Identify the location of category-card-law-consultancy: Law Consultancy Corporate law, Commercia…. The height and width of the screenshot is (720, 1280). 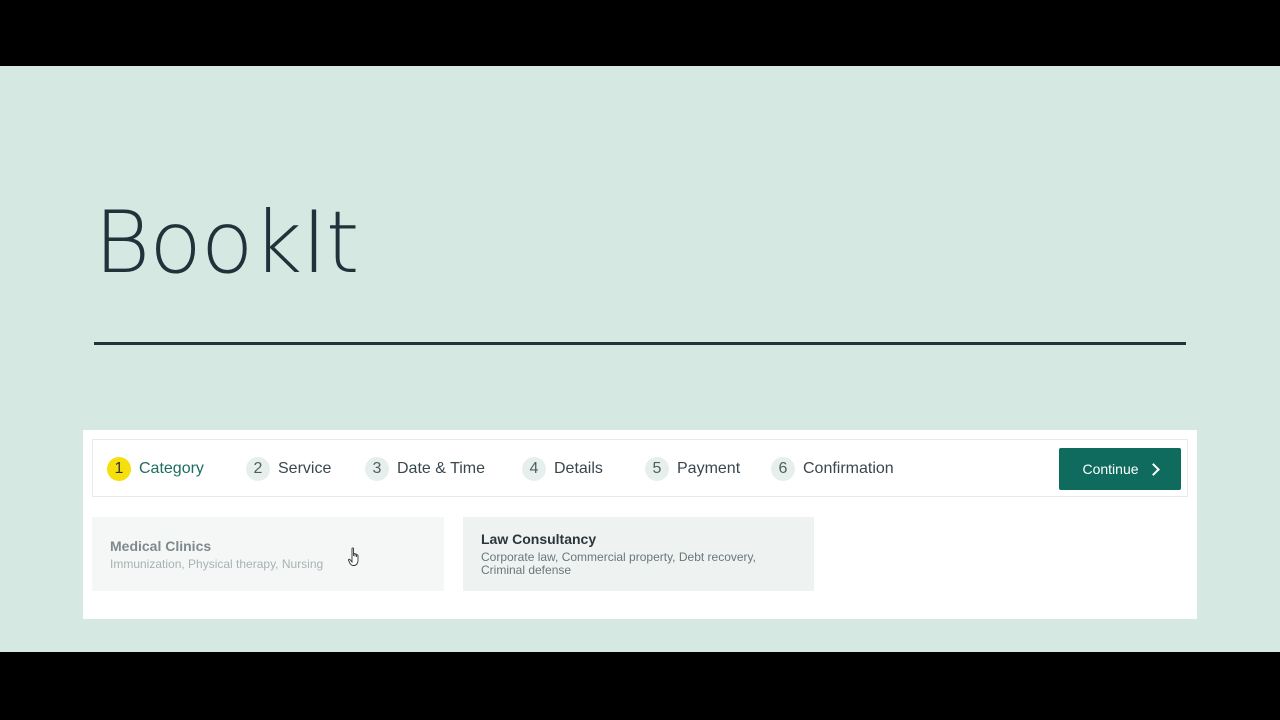
(638, 554).